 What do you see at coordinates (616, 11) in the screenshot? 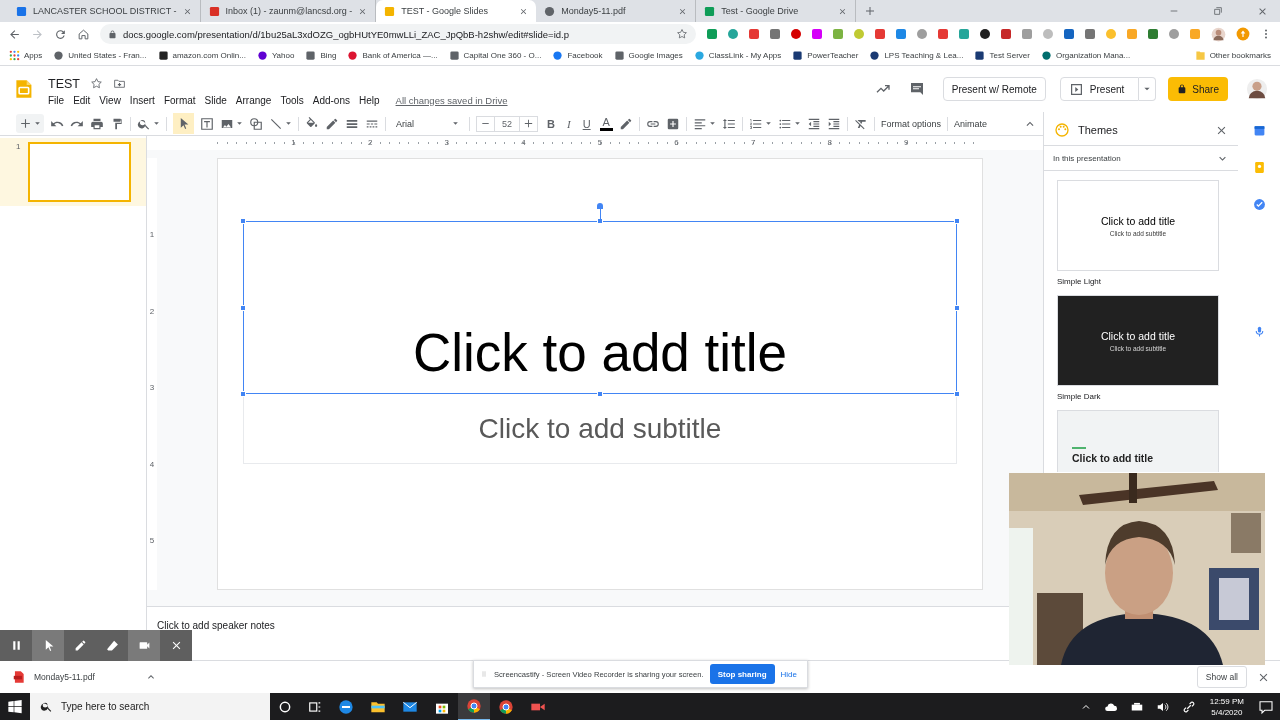
I see `browser-tab: Monday5-11.pdf` at bounding box center [616, 11].